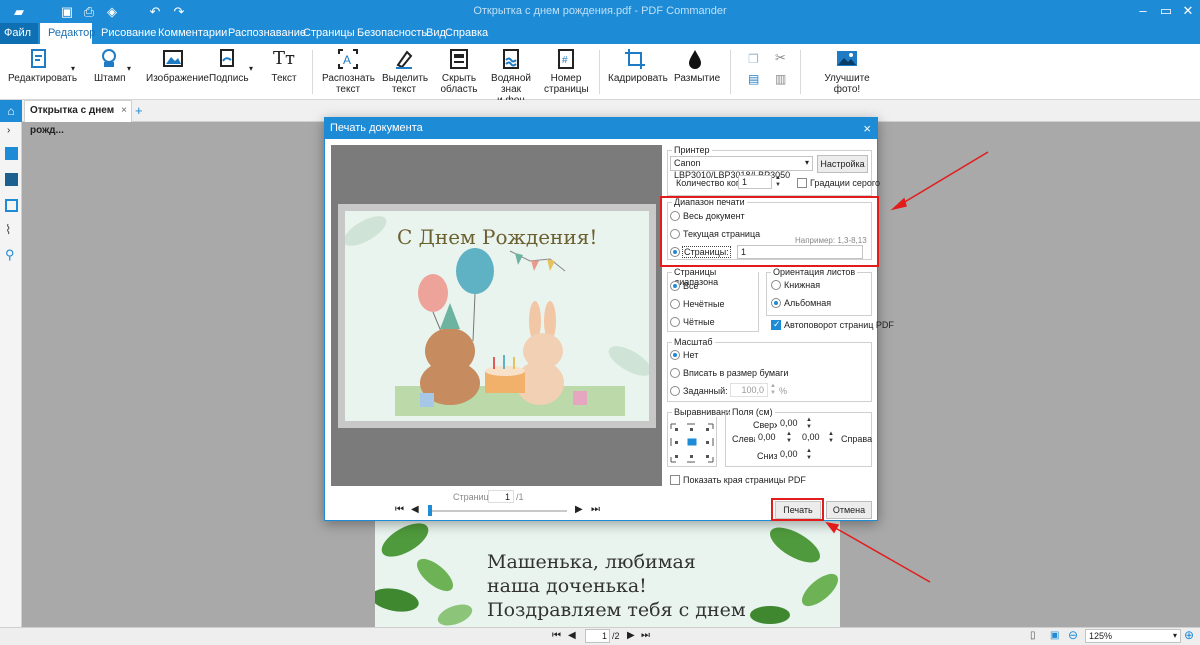 Image resolution: width=1200 pixels, height=645 pixels. What do you see at coordinates (907, 367) in the screenshot?
I see `annotation-arrows` at bounding box center [907, 367].